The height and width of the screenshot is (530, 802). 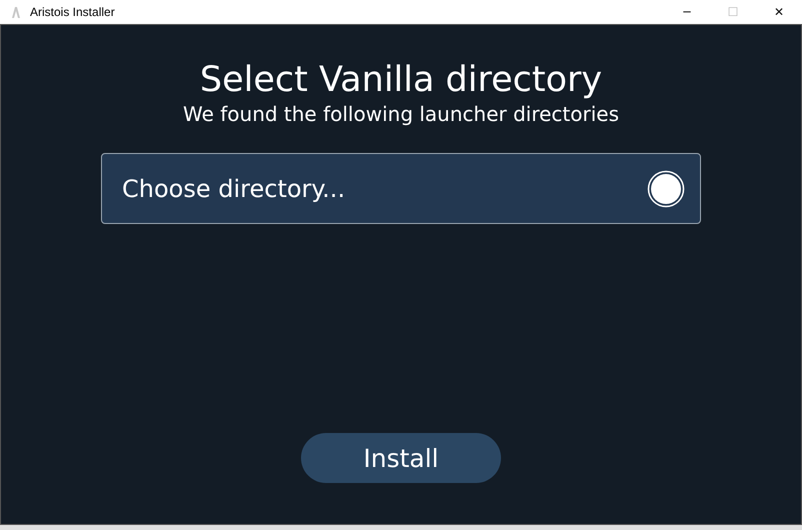 I want to click on app-logo-icon, so click(x=16, y=12).